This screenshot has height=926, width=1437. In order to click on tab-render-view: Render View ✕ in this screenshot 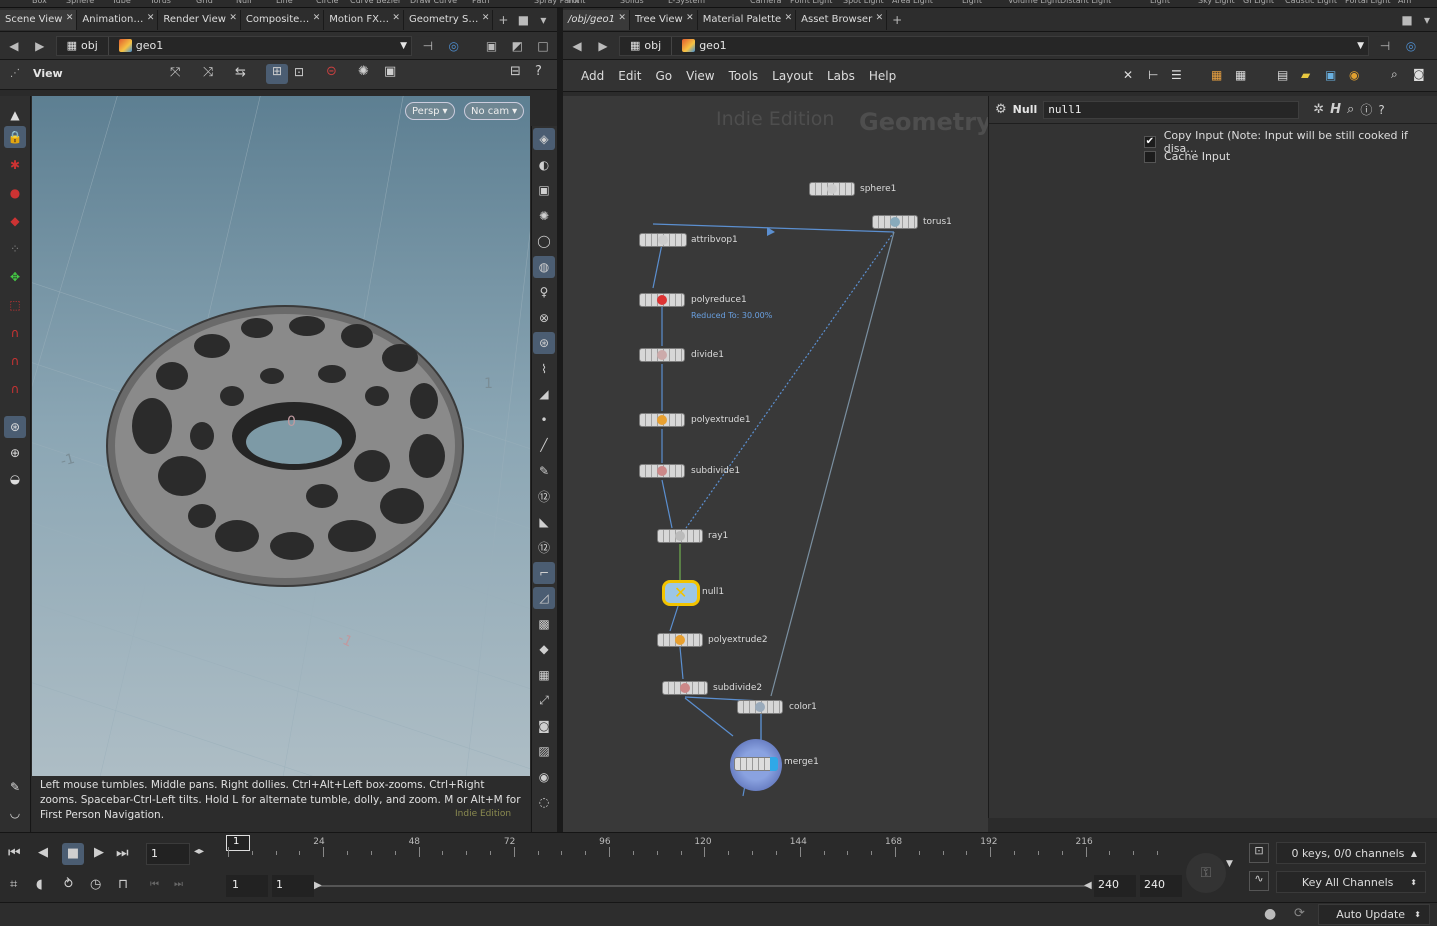, I will do `click(199, 19)`.